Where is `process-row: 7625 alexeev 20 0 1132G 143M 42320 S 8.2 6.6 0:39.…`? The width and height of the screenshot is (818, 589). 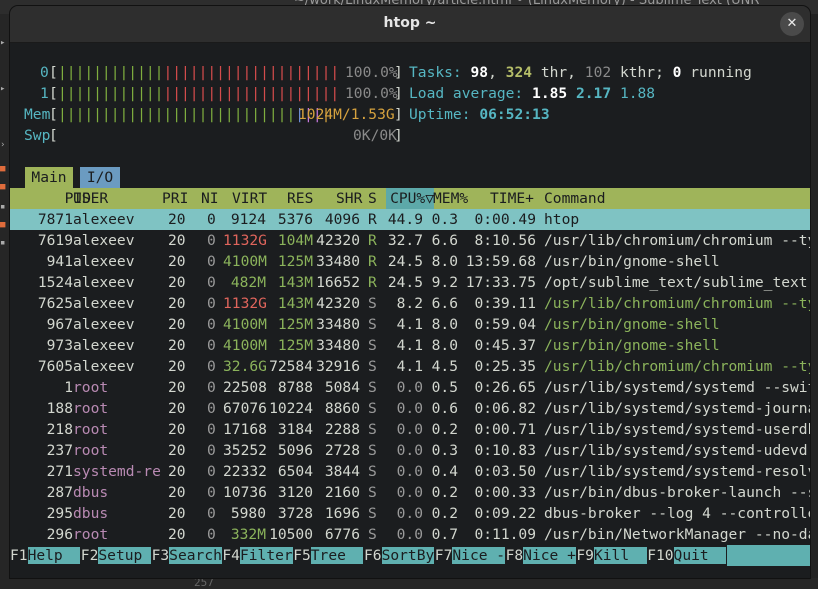 process-row: 7625 alexeev 20 0 1132G 143M 42320 S 8.2 6.6 0:39.… is located at coordinates (410, 303).